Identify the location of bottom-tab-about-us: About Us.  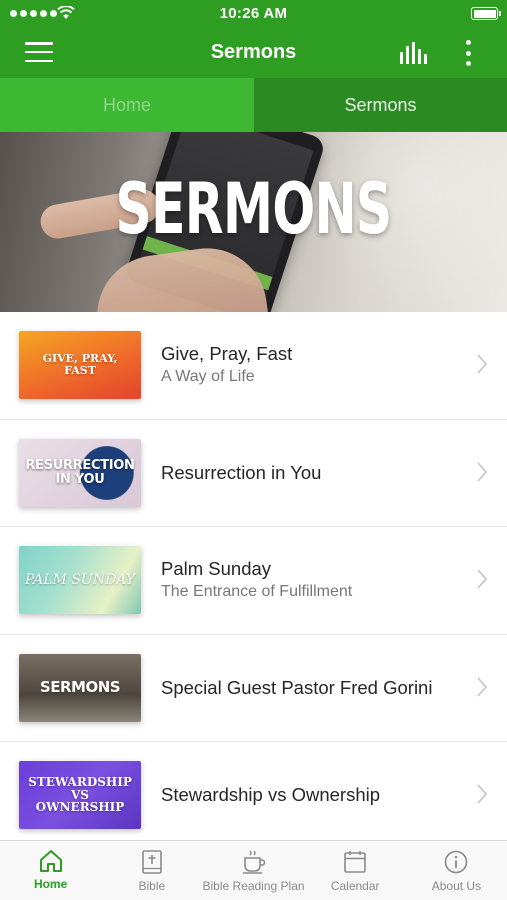
(456, 870).